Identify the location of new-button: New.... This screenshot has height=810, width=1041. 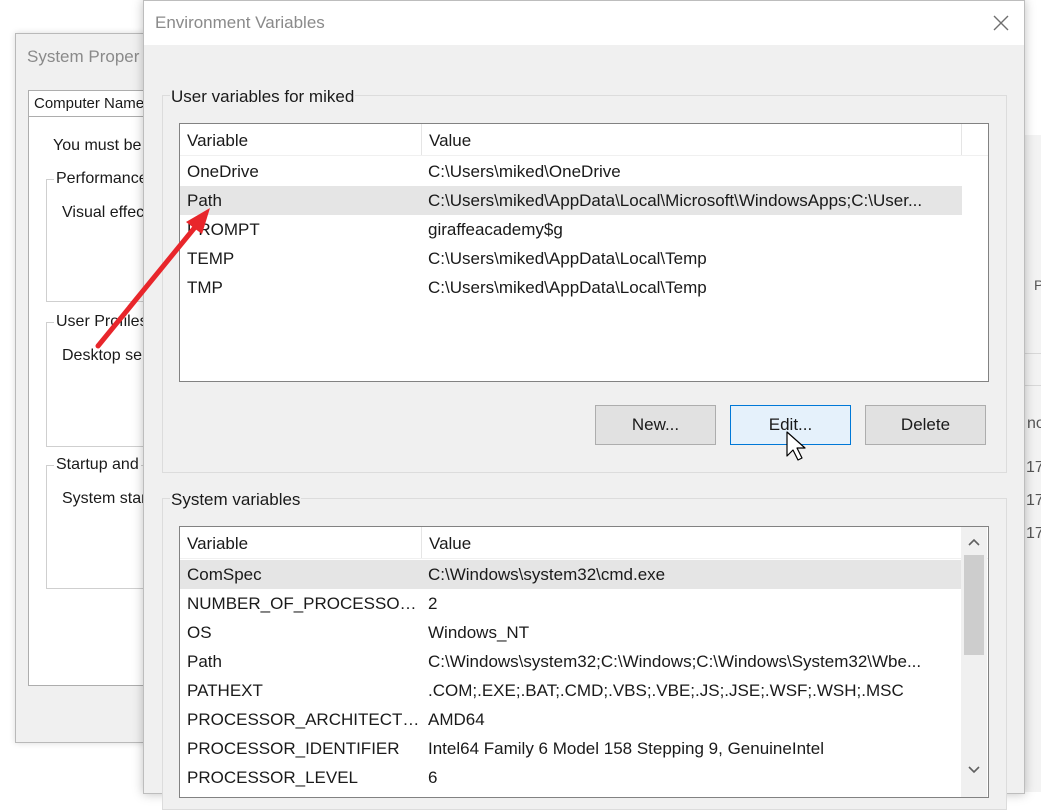
(655, 425).